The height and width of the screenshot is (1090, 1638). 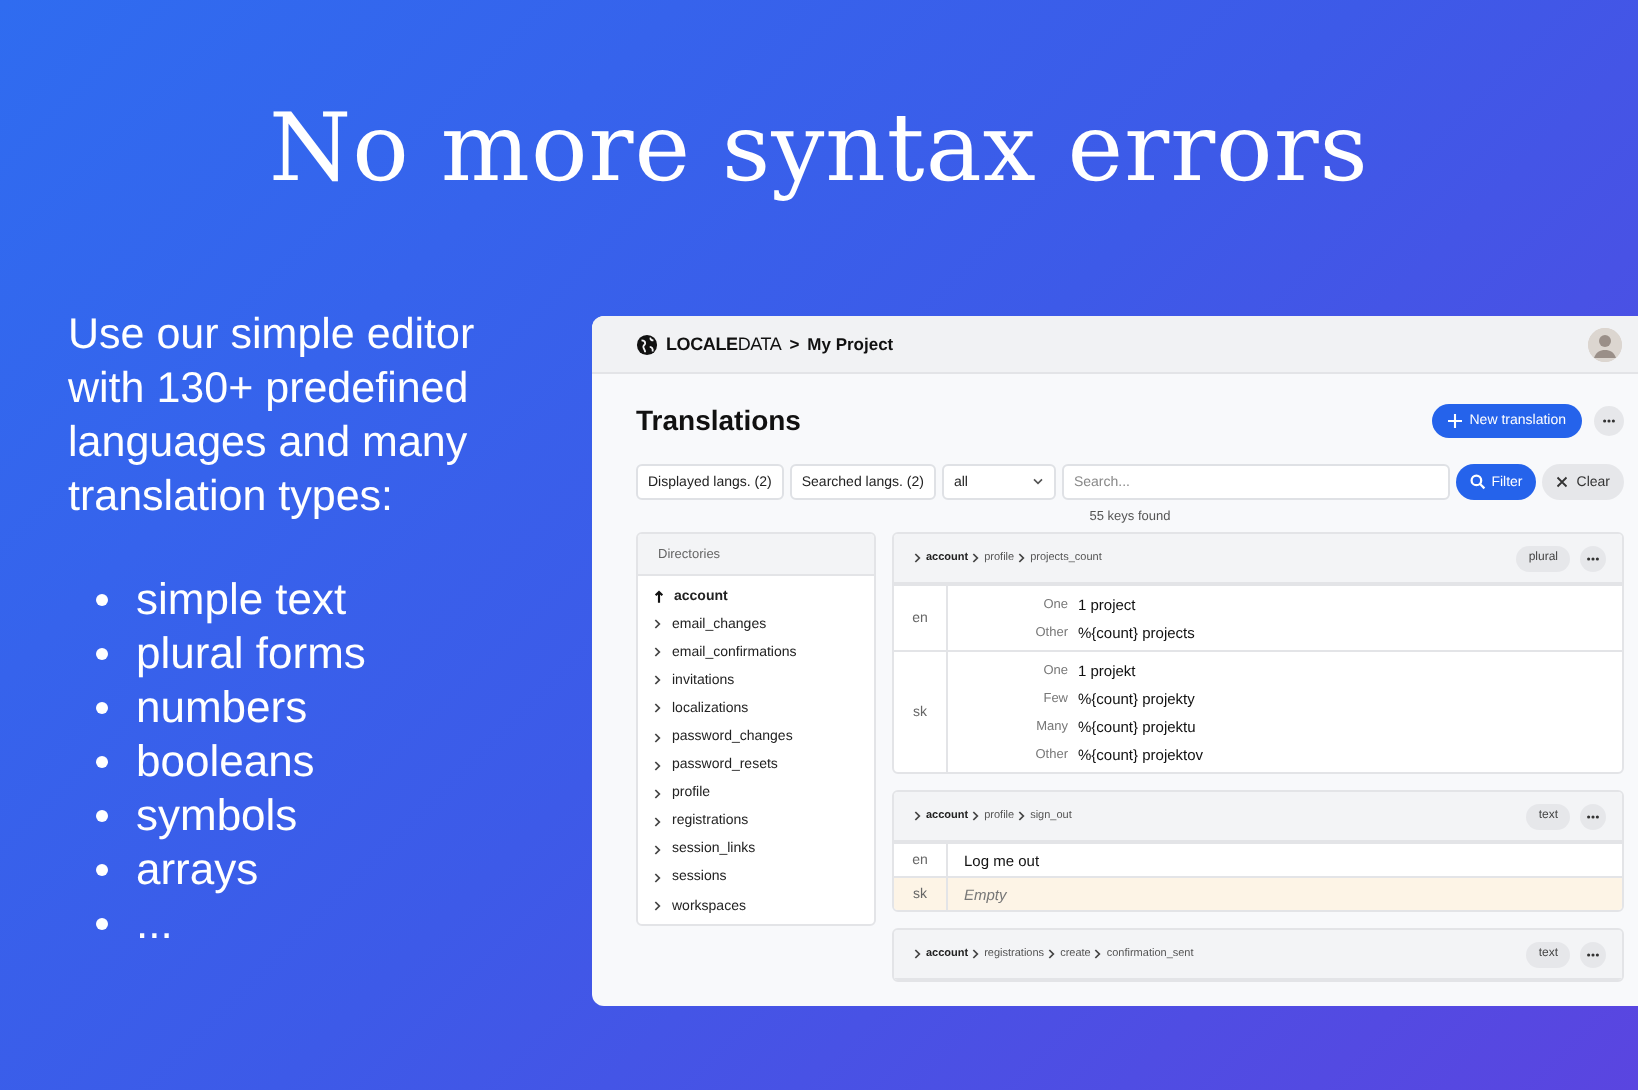 I want to click on intro-text: Use our simple editor with 130+ predefined languages and many translation types:, so click(x=272, y=416).